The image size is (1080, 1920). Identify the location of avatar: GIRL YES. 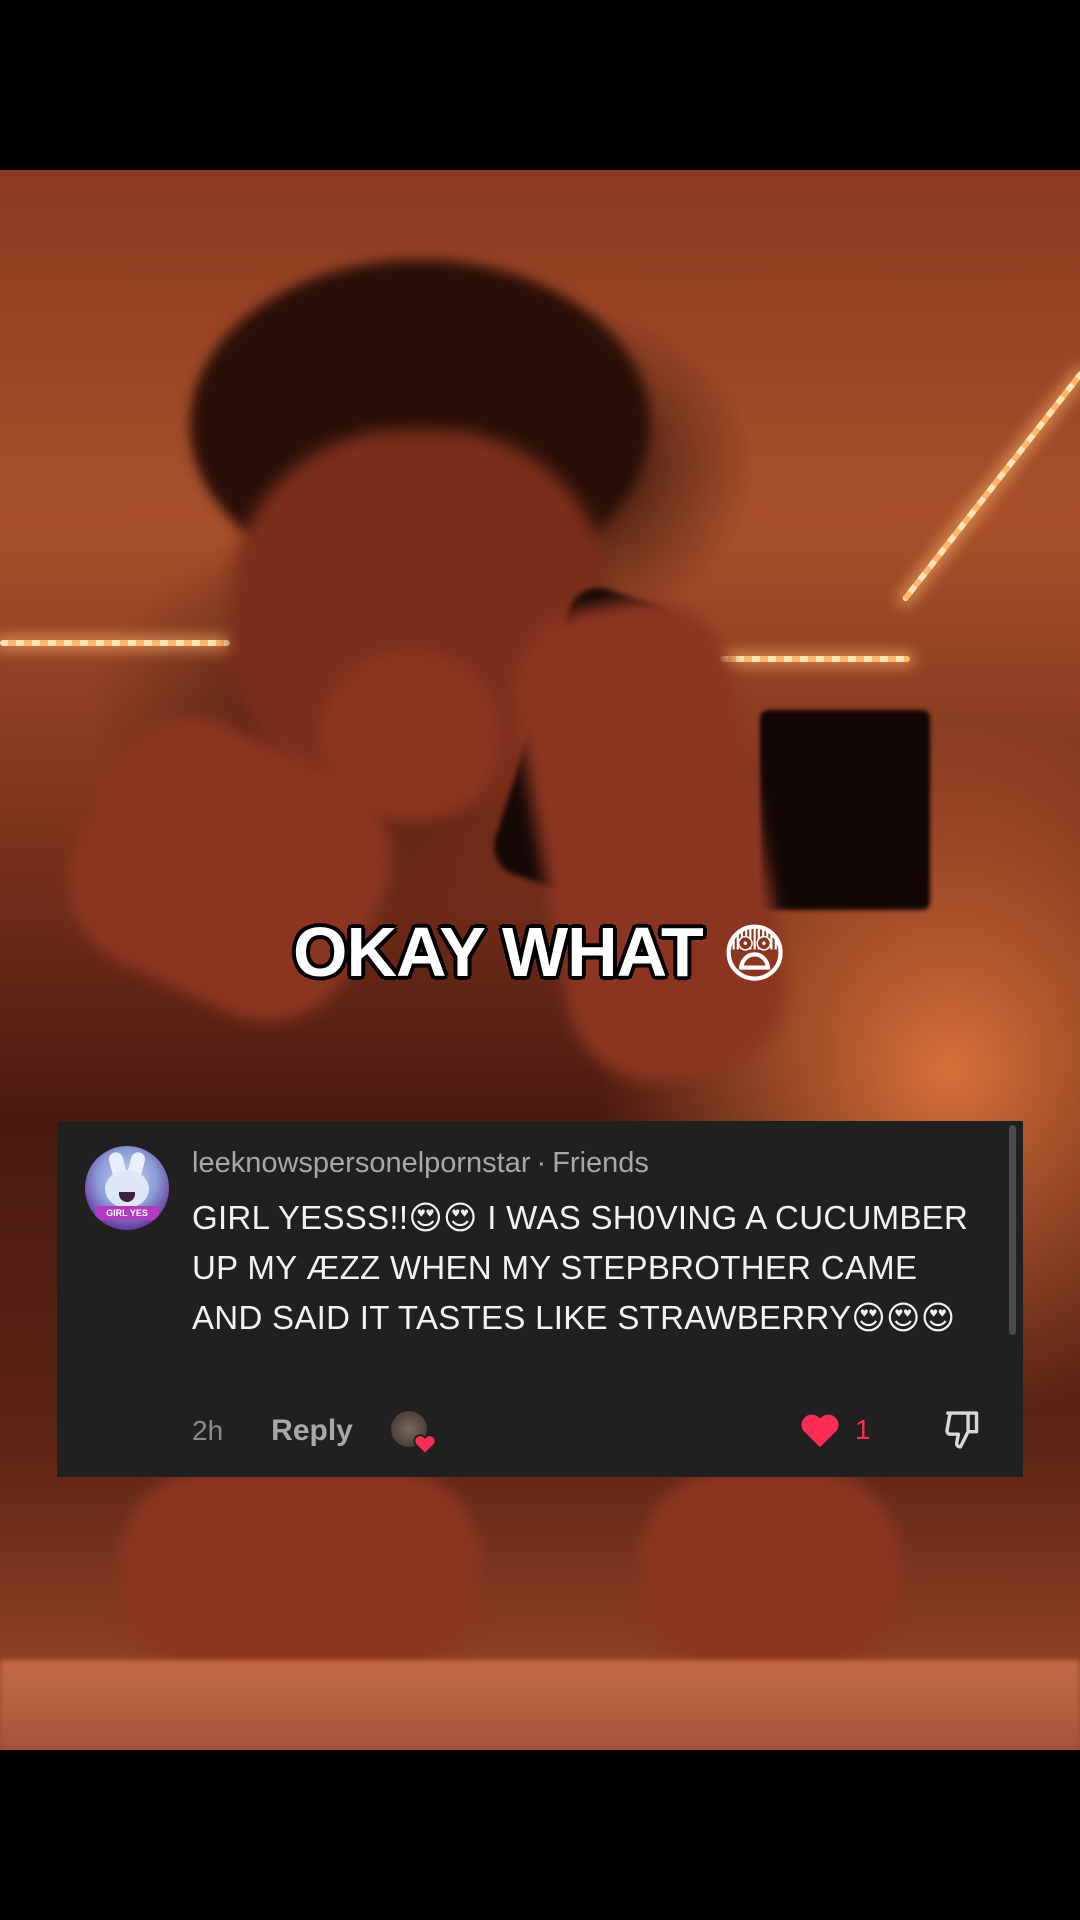
(127, 1188).